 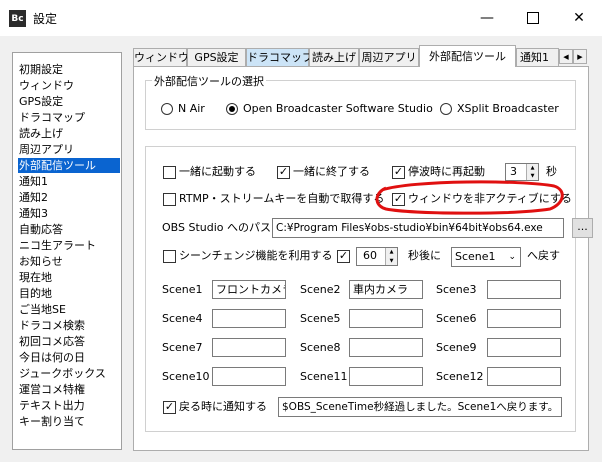 What do you see at coordinates (283, 172) in the screenshot?
I see `exit-together-checkbox` at bounding box center [283, 172].